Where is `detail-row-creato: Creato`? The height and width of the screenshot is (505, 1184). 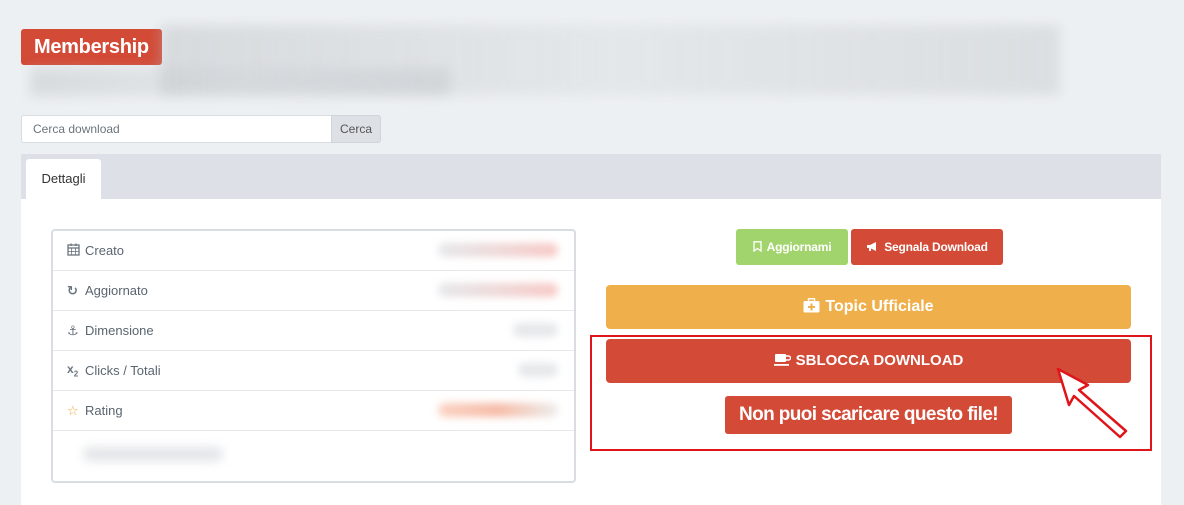
detail-row-creato: Creato is located at coordinates (313, 251).